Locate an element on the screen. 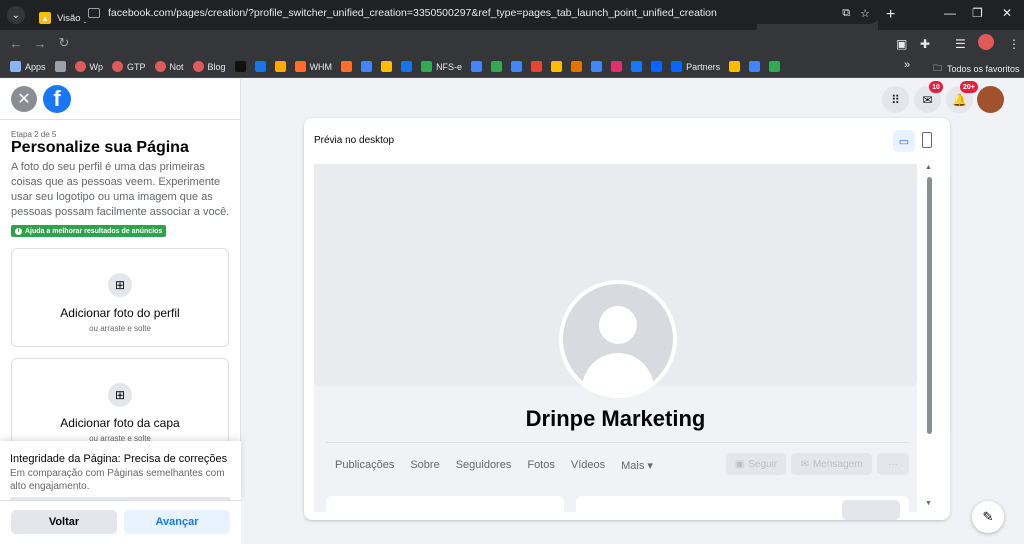 This screenshot has width=1024, height=544. notifications-bell-icon: 🔔 20+ is located at coordinates (962, 97).